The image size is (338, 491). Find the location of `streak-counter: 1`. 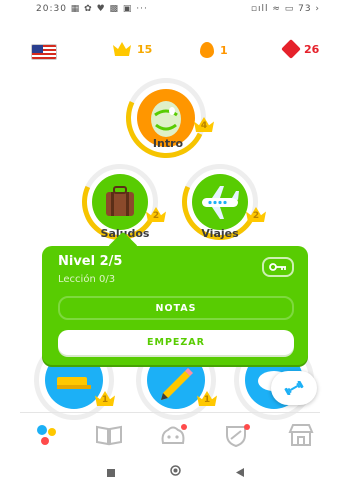

streak-counter: 1 is located at coordinates (214, 50).